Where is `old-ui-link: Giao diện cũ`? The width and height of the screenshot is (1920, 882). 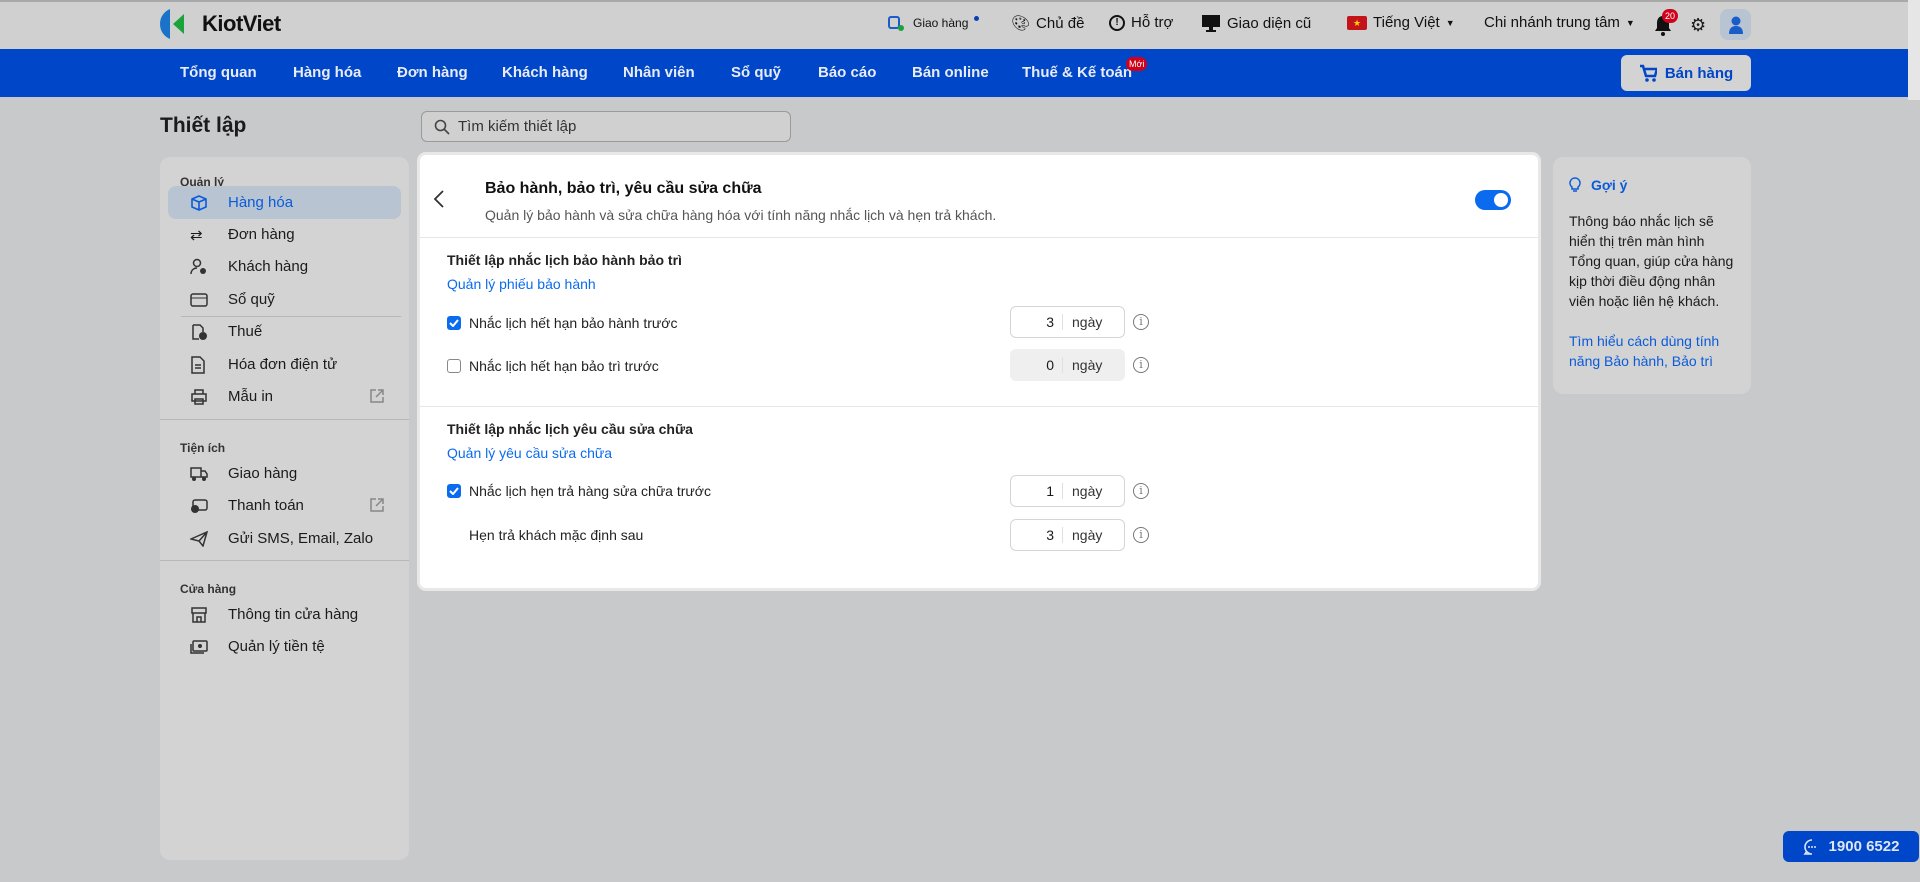
old-ui-link: Giao diện cũ is located at coordinates (1256, 23).